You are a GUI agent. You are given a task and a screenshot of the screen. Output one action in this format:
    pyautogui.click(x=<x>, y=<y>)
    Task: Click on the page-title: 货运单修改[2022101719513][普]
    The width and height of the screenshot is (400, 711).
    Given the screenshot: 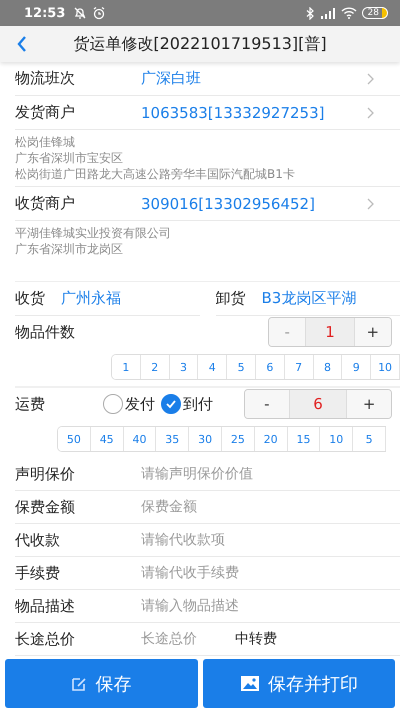 What is the action you would take?
    pyautogui.click(x=200, y=44)
    